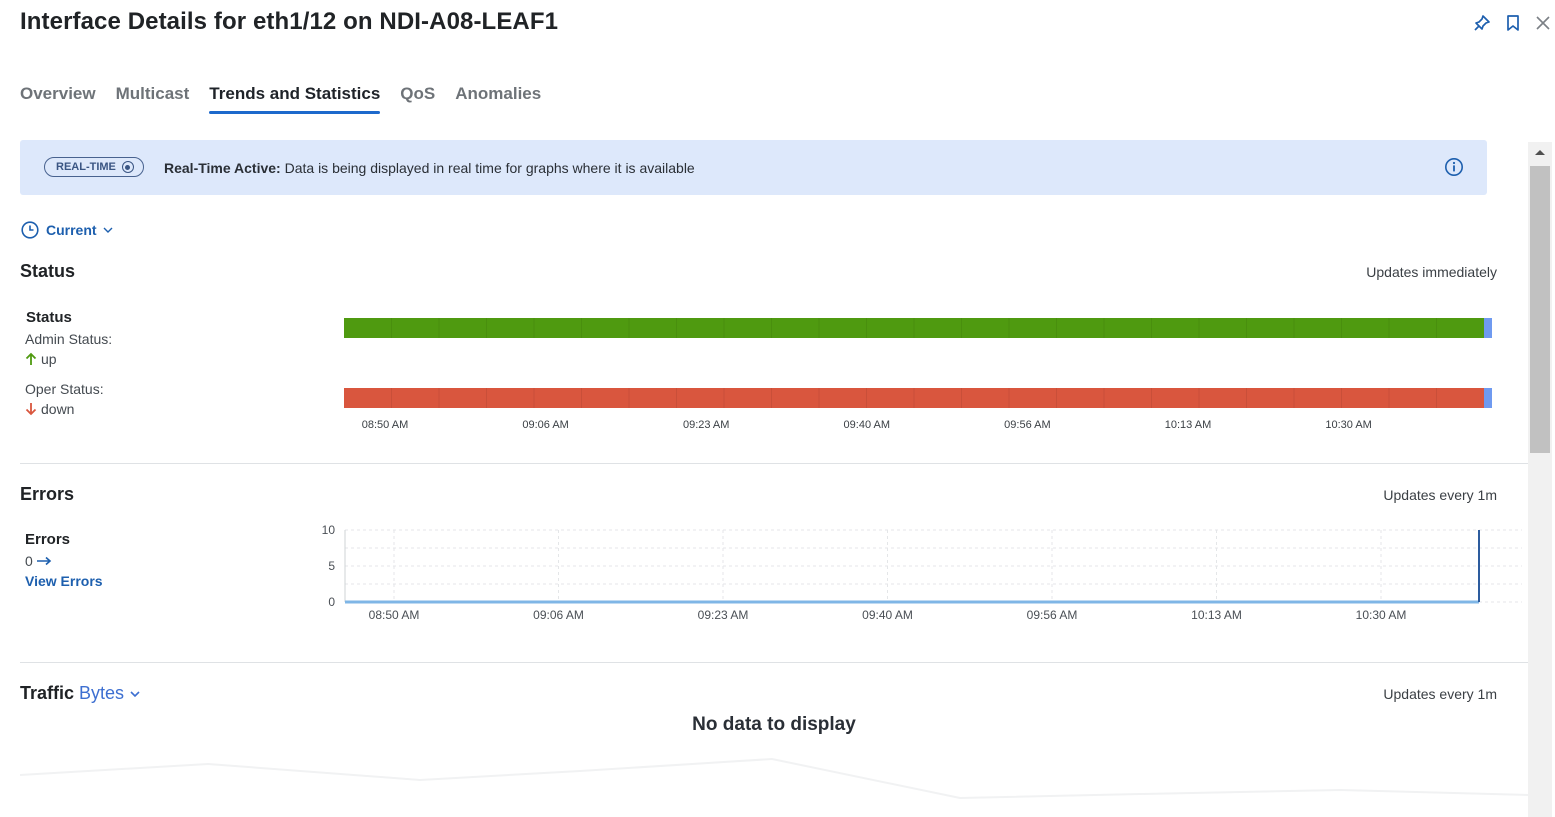  What do you see at coordinates (1027, 425) in the screenshot?
I see `status-x-tick-label: 09:56 AM` at bounding box center [1027, 425].